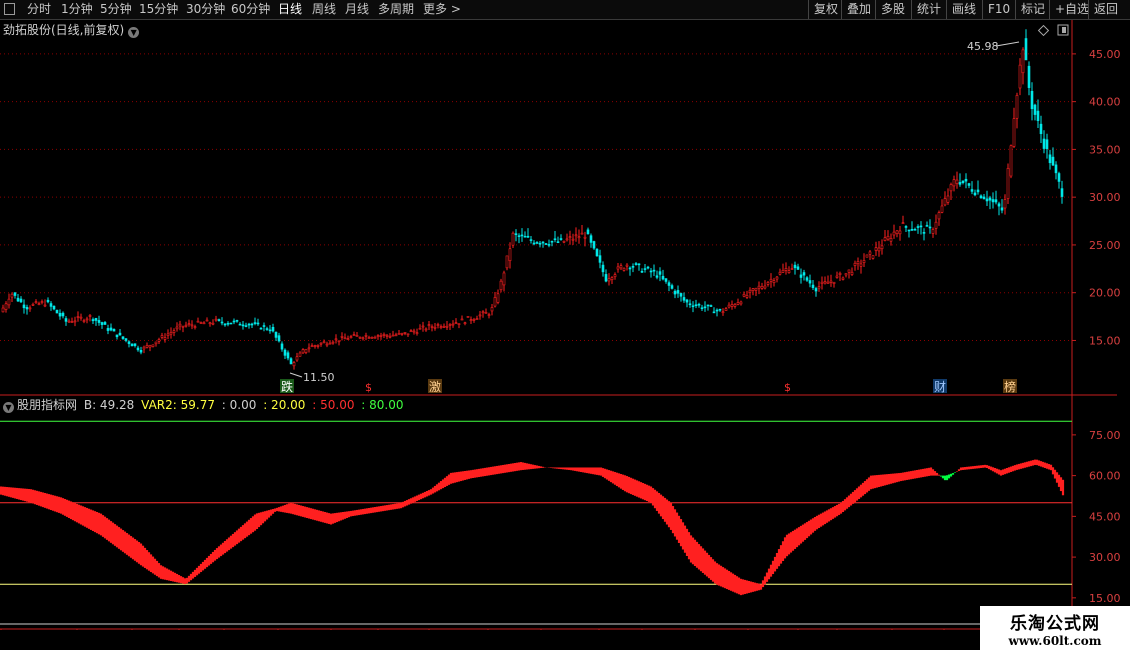 This screenshot has height=650, width=1130. Describe the element at coordinates (324, 9) in the screenshot. I see `tab-weekly: 周线` at that location.